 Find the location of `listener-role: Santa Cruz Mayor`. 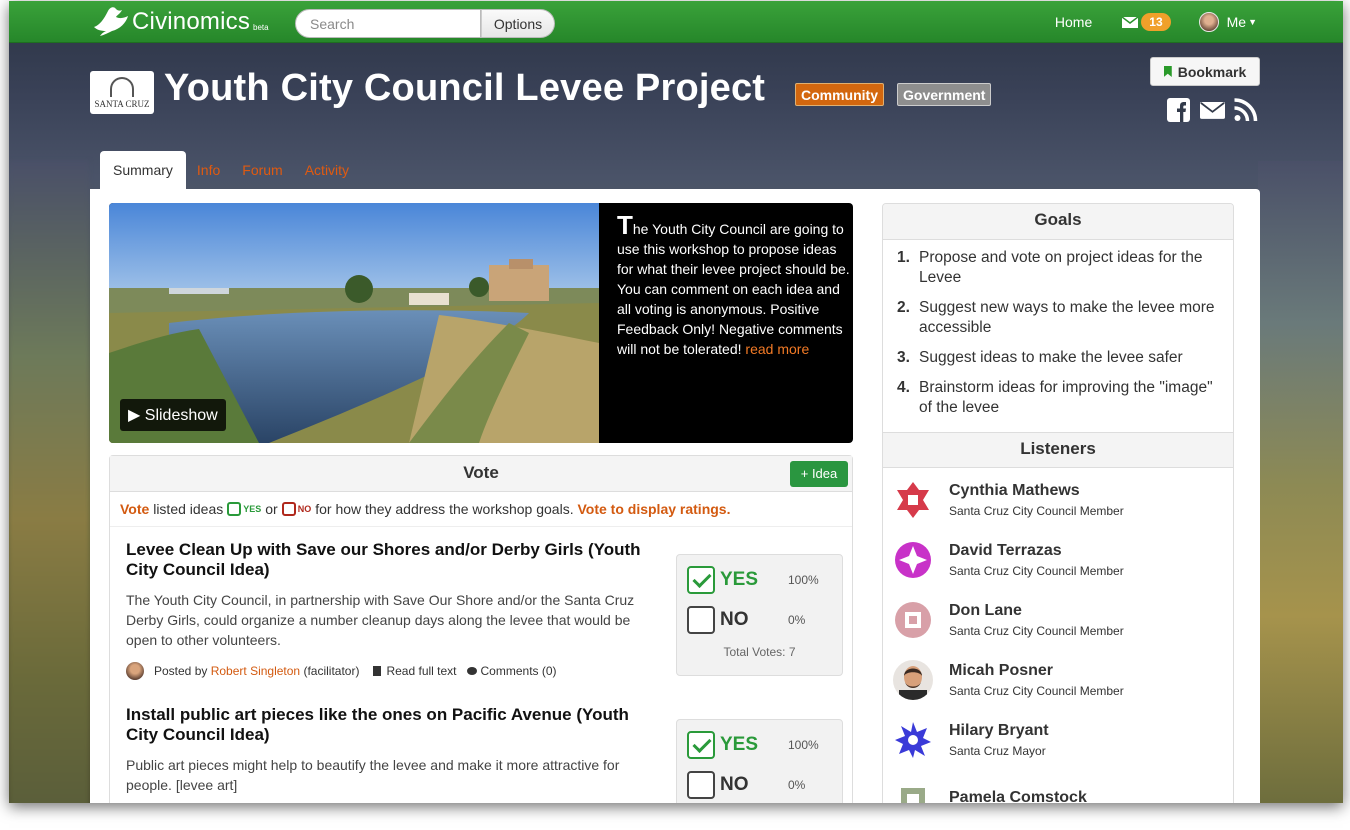

listener-role: Santa Cruz Mayor is located at coordinates (997, 751).